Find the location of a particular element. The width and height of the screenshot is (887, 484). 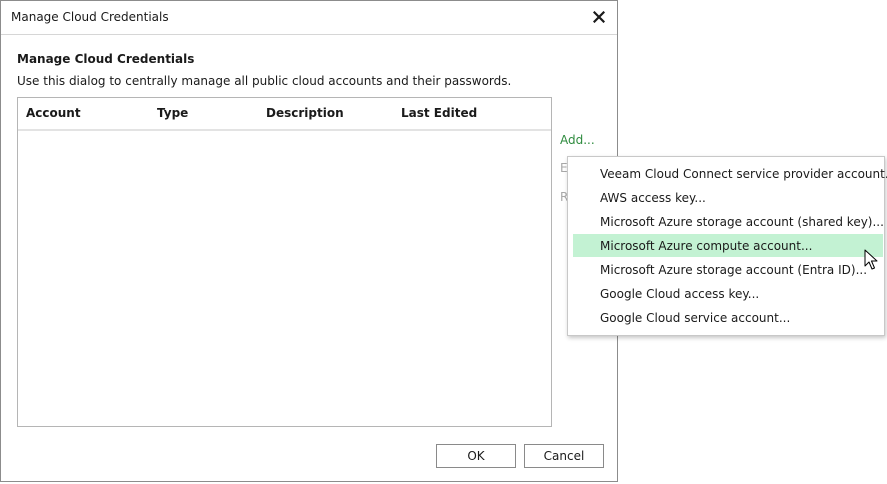

column-header-type: Type is located at coordinates (172, 113).